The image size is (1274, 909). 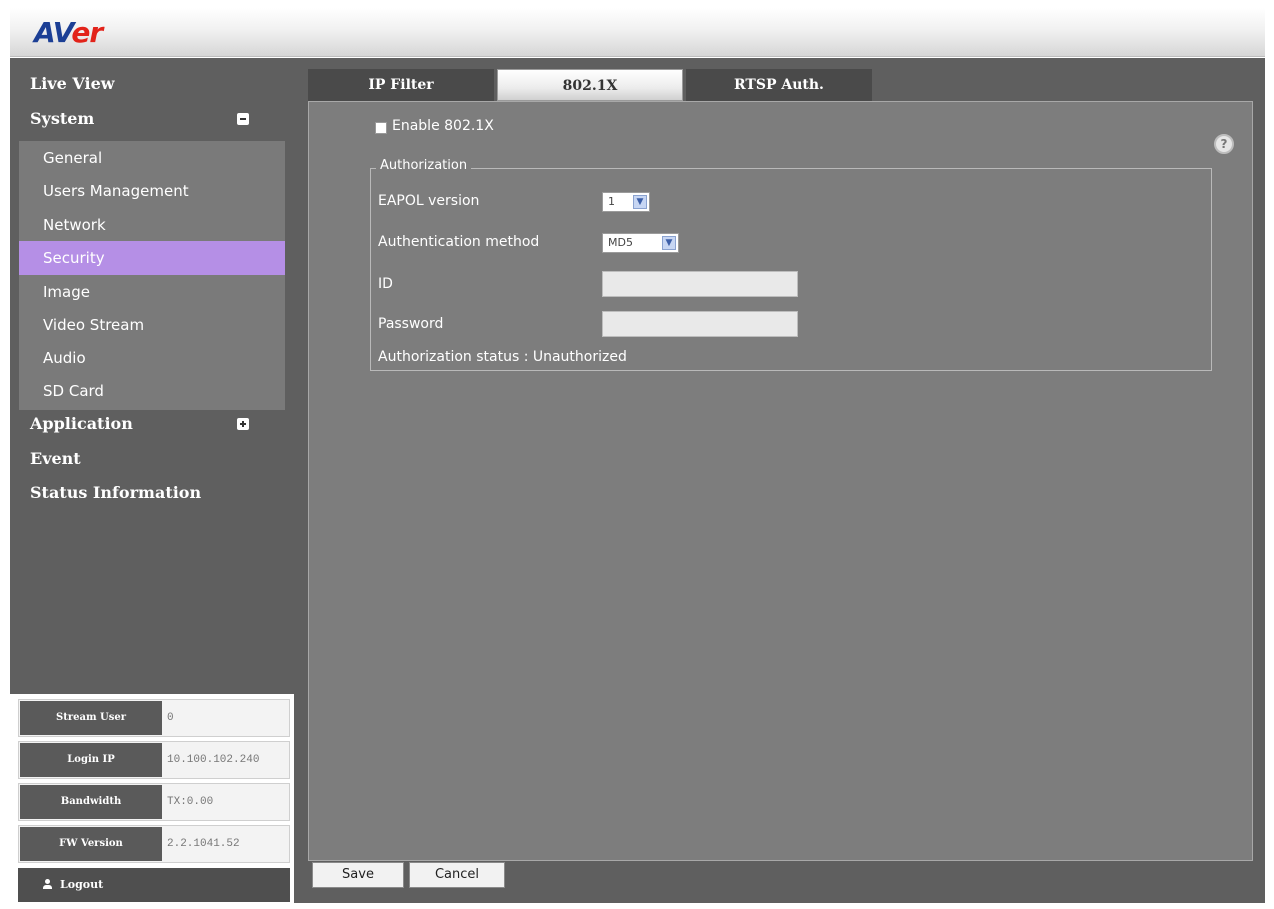 What do you see at coordinates (190, 802) in the screenshot?
I see `info-value: TX:0.00` at bounding box center [190, 802].